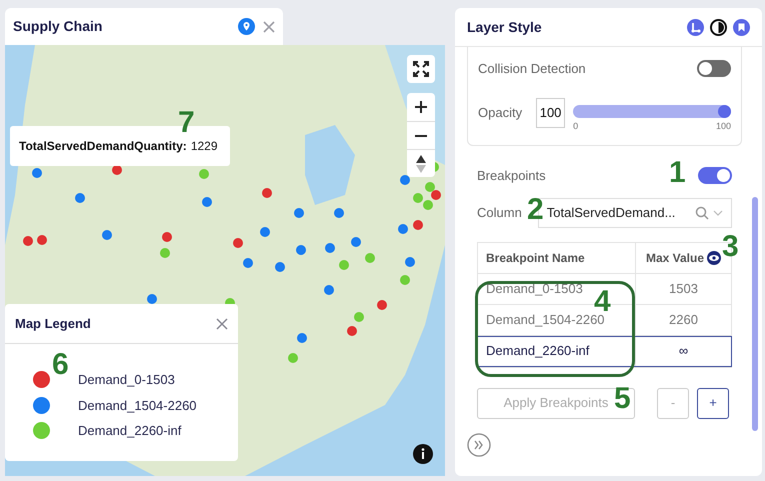 This screenshot has width=765, height=481. What do you see at coordinates (186, 123) in the screenshot?
I see `annotation-number: 7` at bounding box center [186, 123].